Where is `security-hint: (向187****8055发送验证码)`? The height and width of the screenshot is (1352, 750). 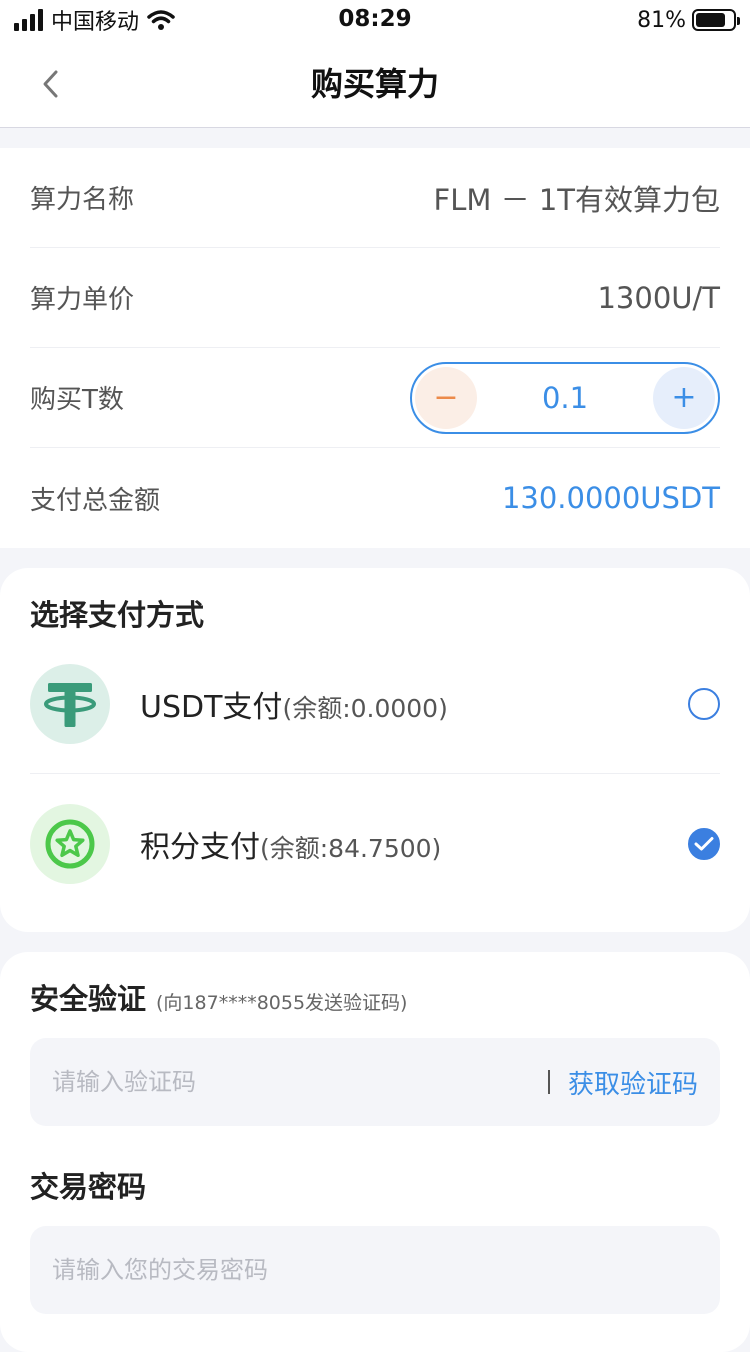
security-hint: (向187****8055发送验证码) is located at coordinates (282, 1003).